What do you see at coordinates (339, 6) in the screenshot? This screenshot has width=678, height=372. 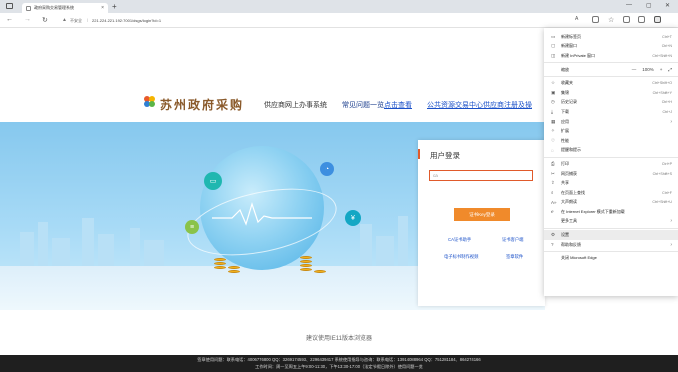 I see `title-bar: 政府采购交易管理系统 × + — ▢ ✕` at bounding box center [339, 6].